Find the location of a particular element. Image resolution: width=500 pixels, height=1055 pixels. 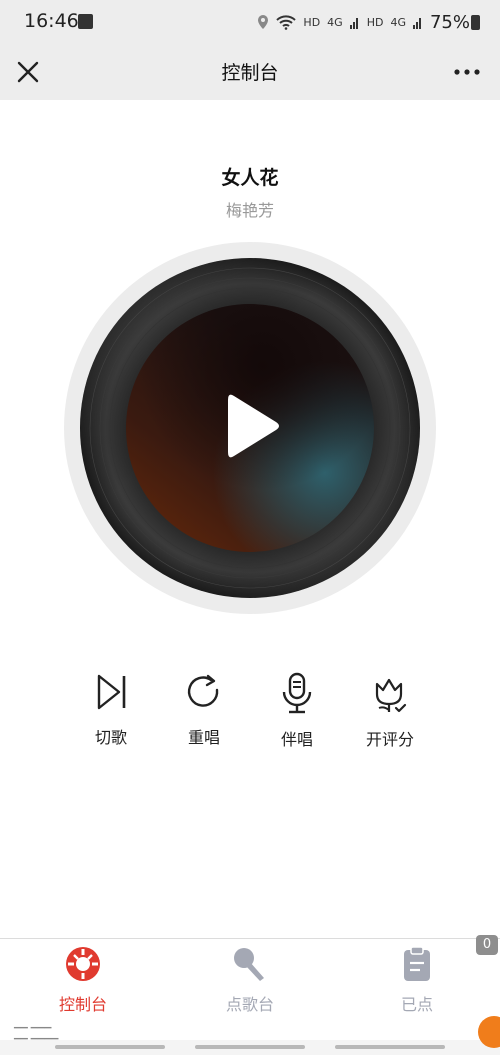

status-indicators: HD 4G HD 4G 75% is located at coordinates (363, 22).